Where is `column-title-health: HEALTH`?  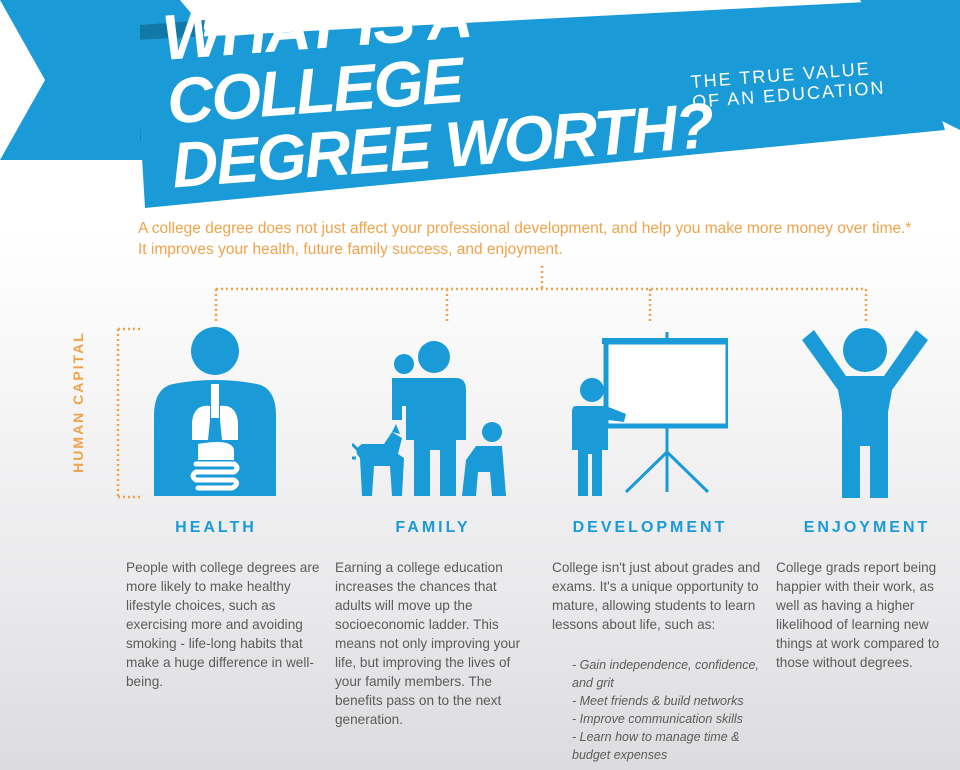
column-title-health: HEALTH is located at coordinates (216, 527).